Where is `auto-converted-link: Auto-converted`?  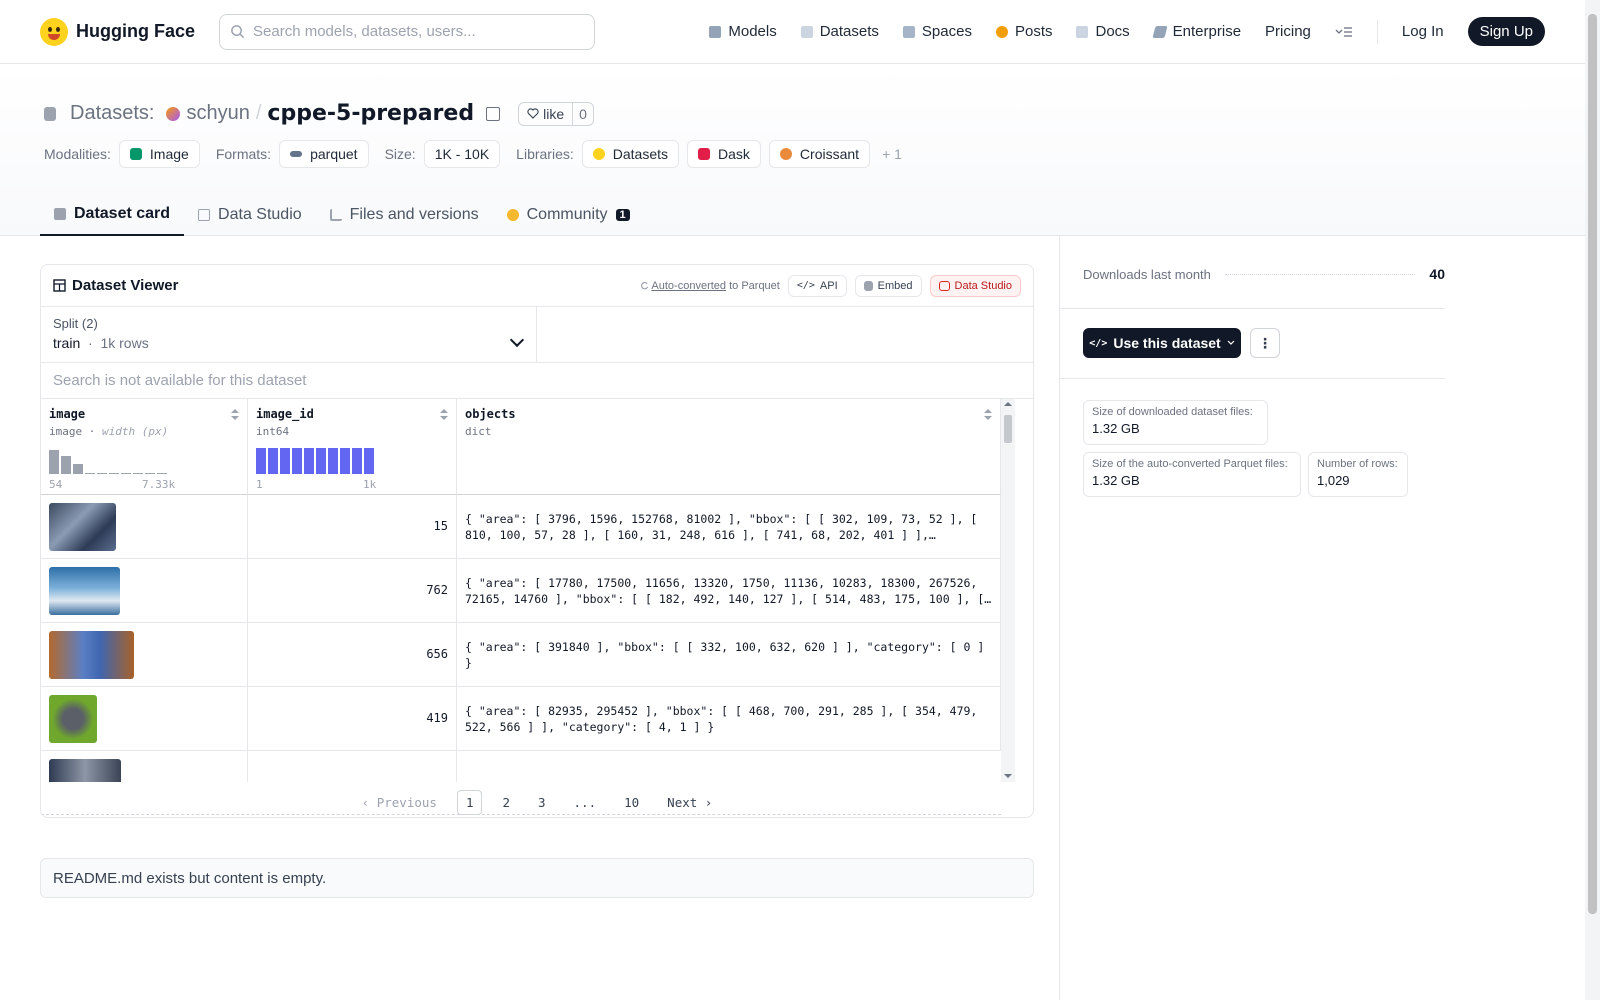 auto-converted-link: Auto-converted is located at coordinates (688, 286).